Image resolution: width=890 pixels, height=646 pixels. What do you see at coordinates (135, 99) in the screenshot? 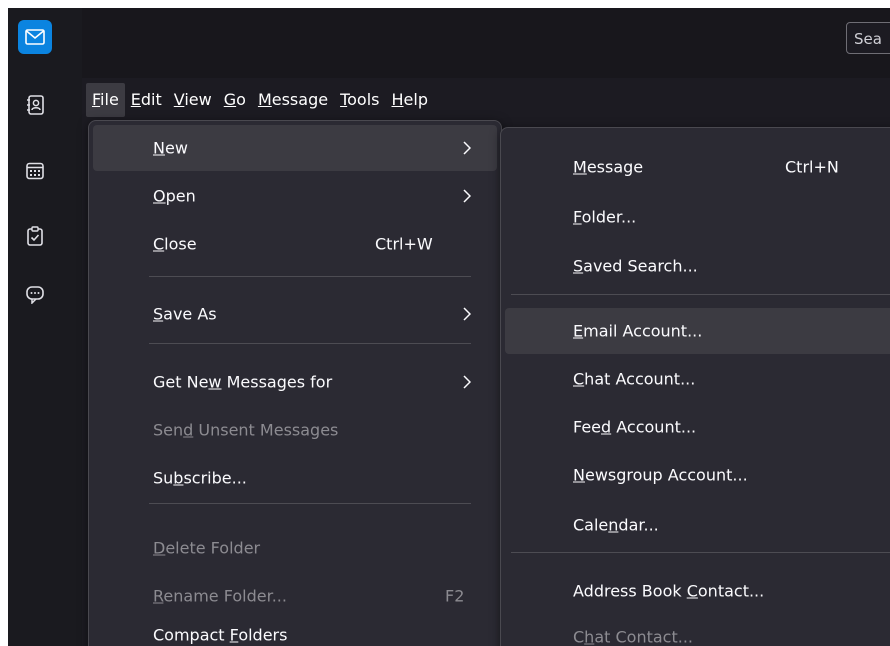
I see `access-key: E` at bounding box center [135, 99].